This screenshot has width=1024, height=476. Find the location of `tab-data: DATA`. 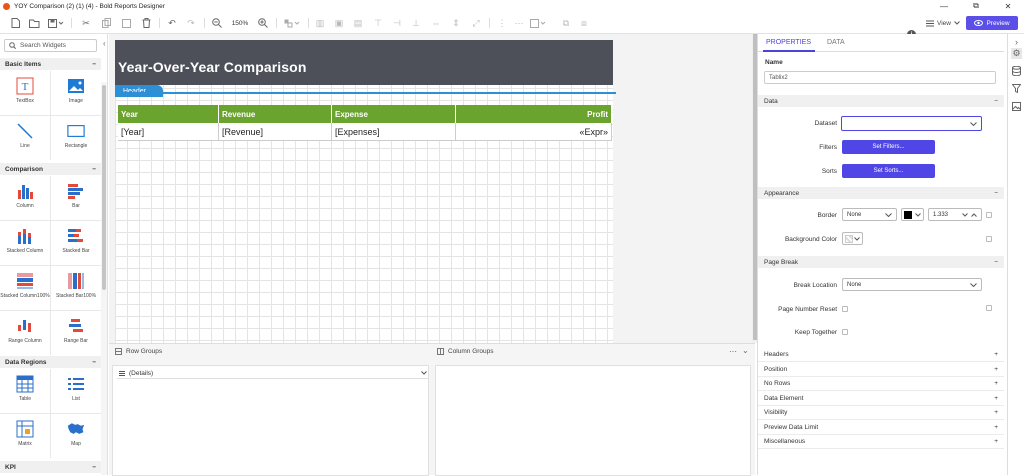

tab-data: DATA is located at coordinates (836, 42).